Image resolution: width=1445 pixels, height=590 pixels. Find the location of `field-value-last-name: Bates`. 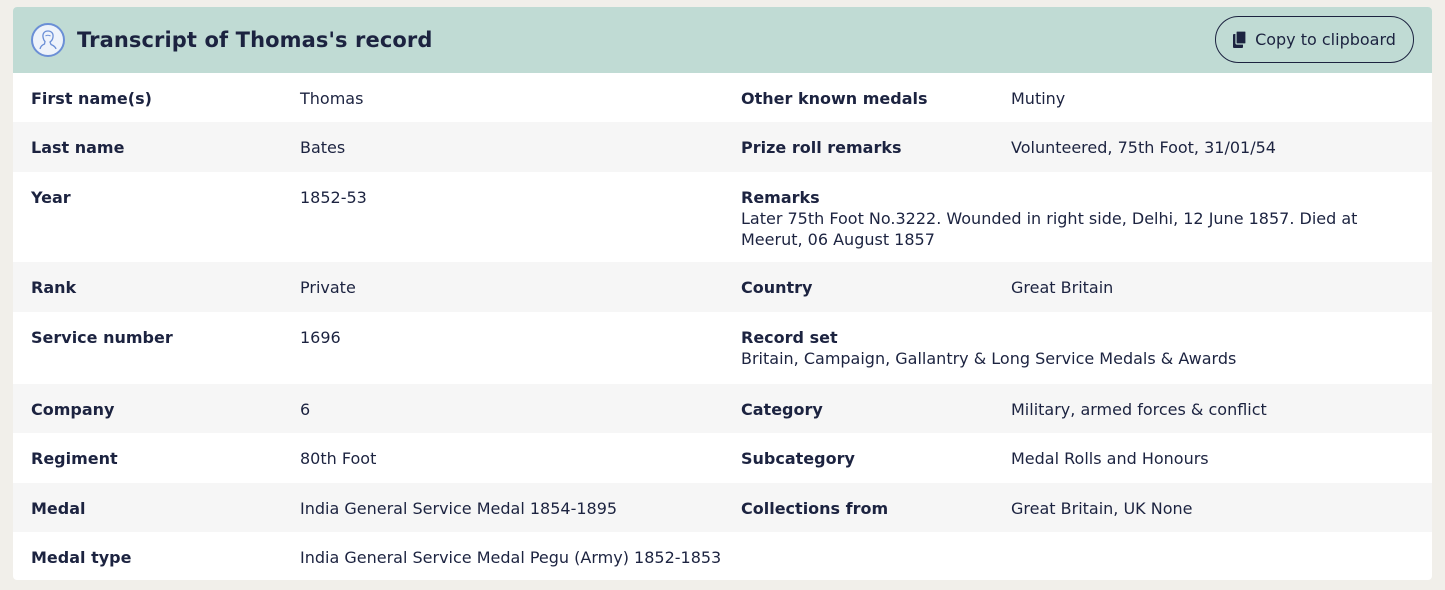

field-value-last-name: Bates is located at coordinates (323, 147).